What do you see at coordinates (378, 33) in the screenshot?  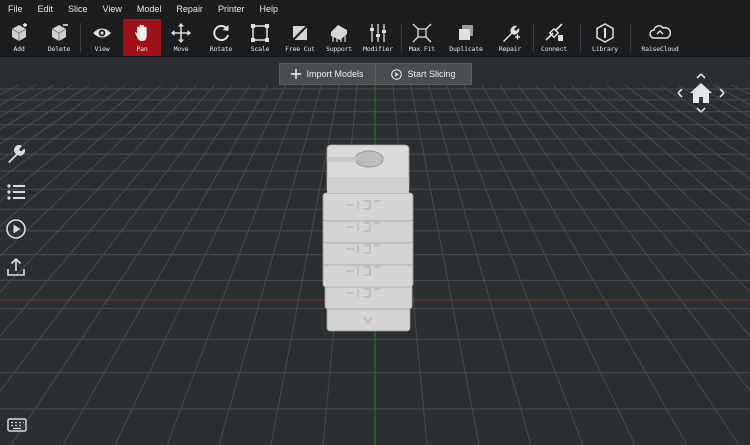 I see `sliders-icon` at bounding box center [378, 33].